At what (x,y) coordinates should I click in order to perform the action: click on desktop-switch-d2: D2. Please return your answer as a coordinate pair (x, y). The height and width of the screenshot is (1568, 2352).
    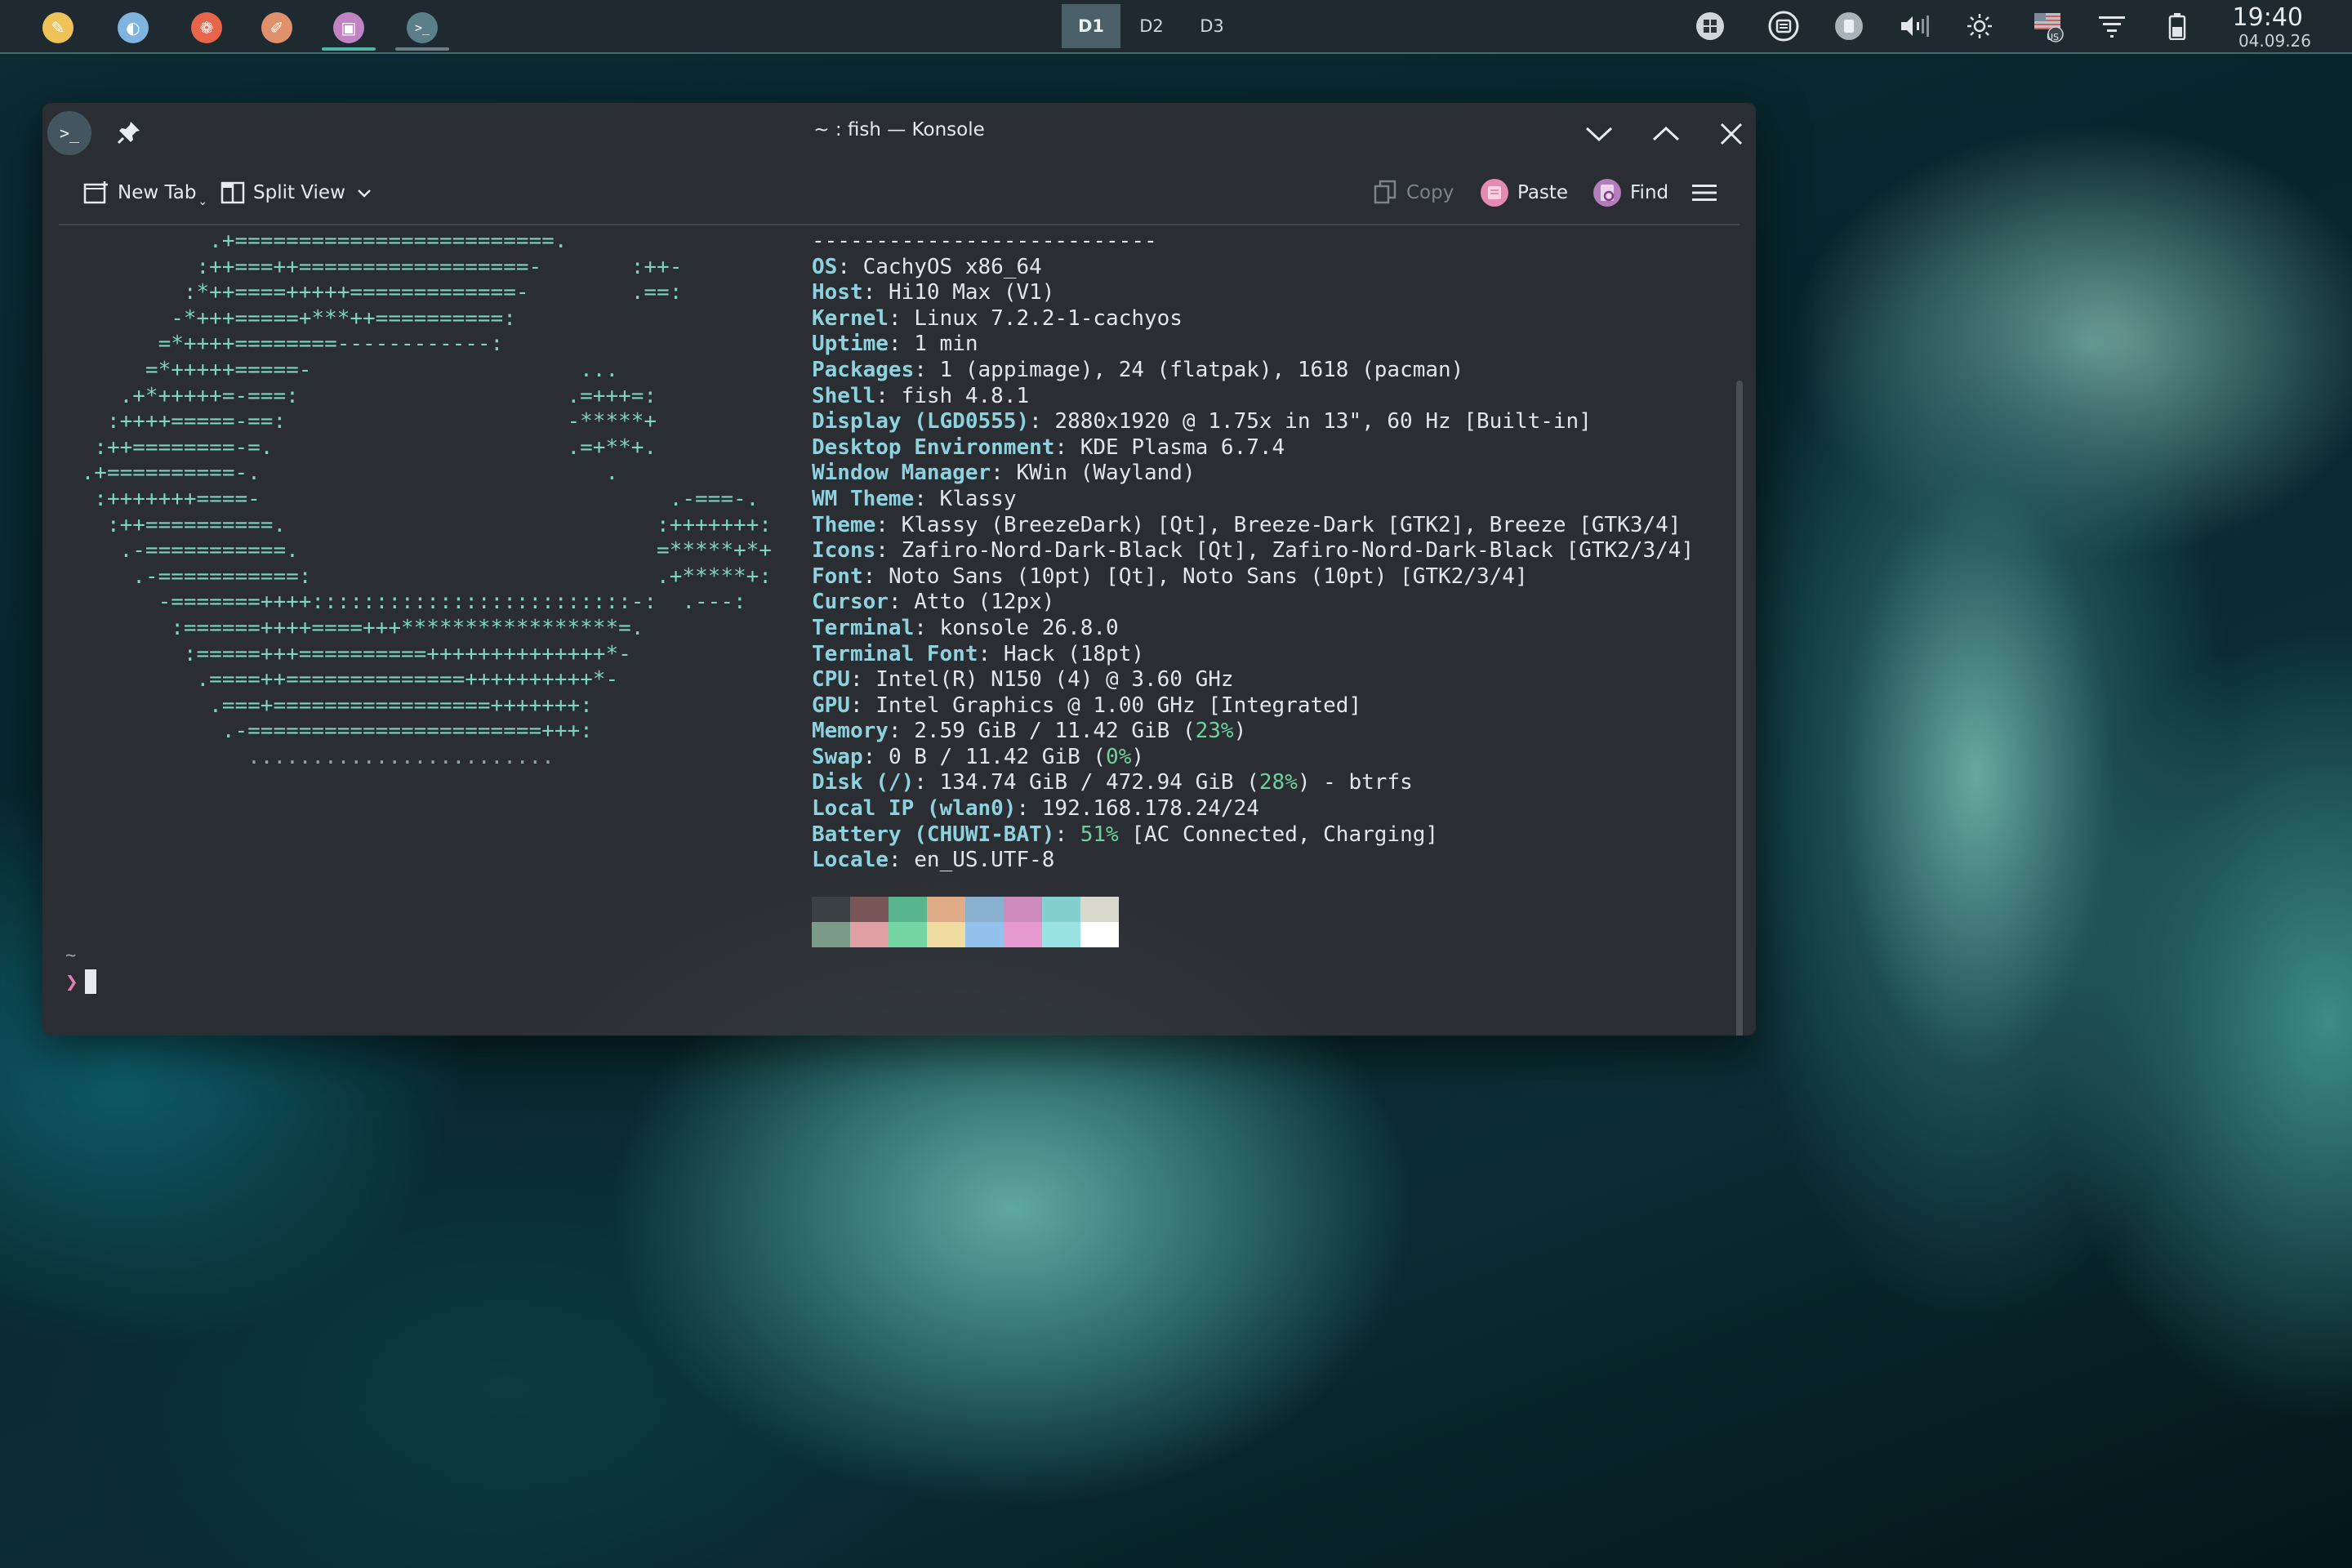
    Looking at the image, I should click on (1151, 26).